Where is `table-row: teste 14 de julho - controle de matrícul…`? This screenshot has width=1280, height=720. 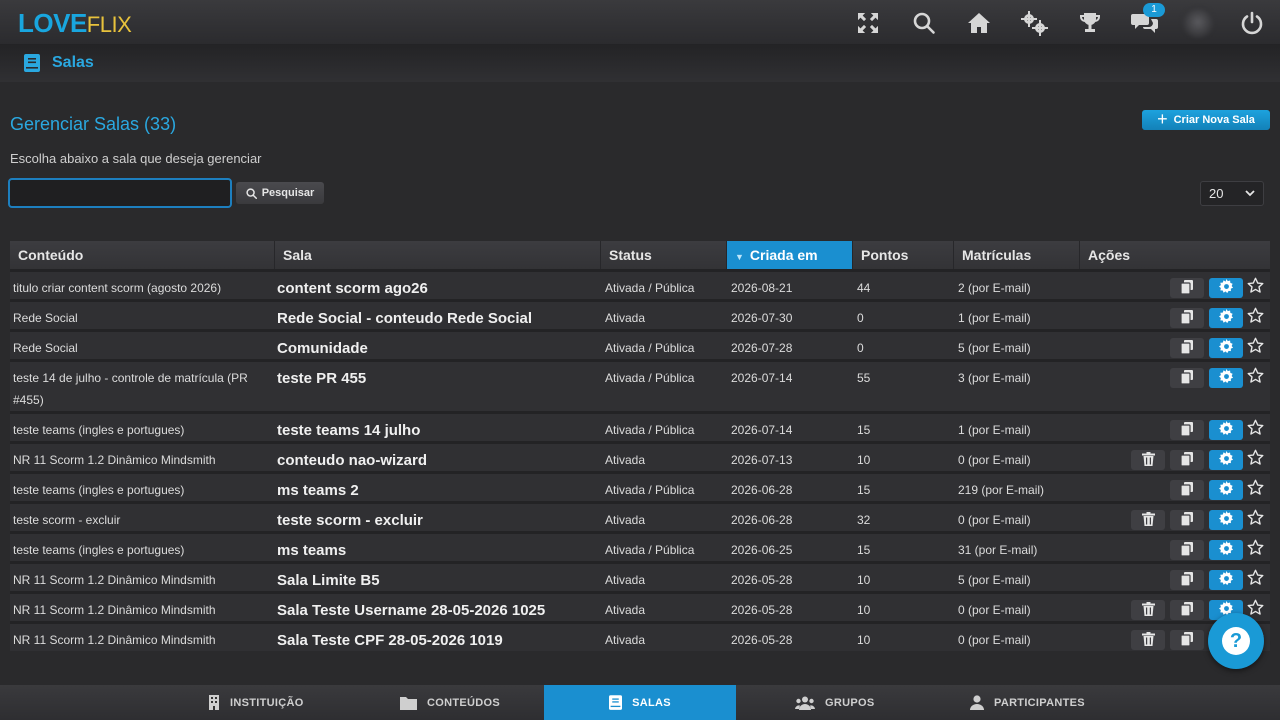
table-row: teste 14 de julho - controle de matrícul… is located at coordinates (640, 385).